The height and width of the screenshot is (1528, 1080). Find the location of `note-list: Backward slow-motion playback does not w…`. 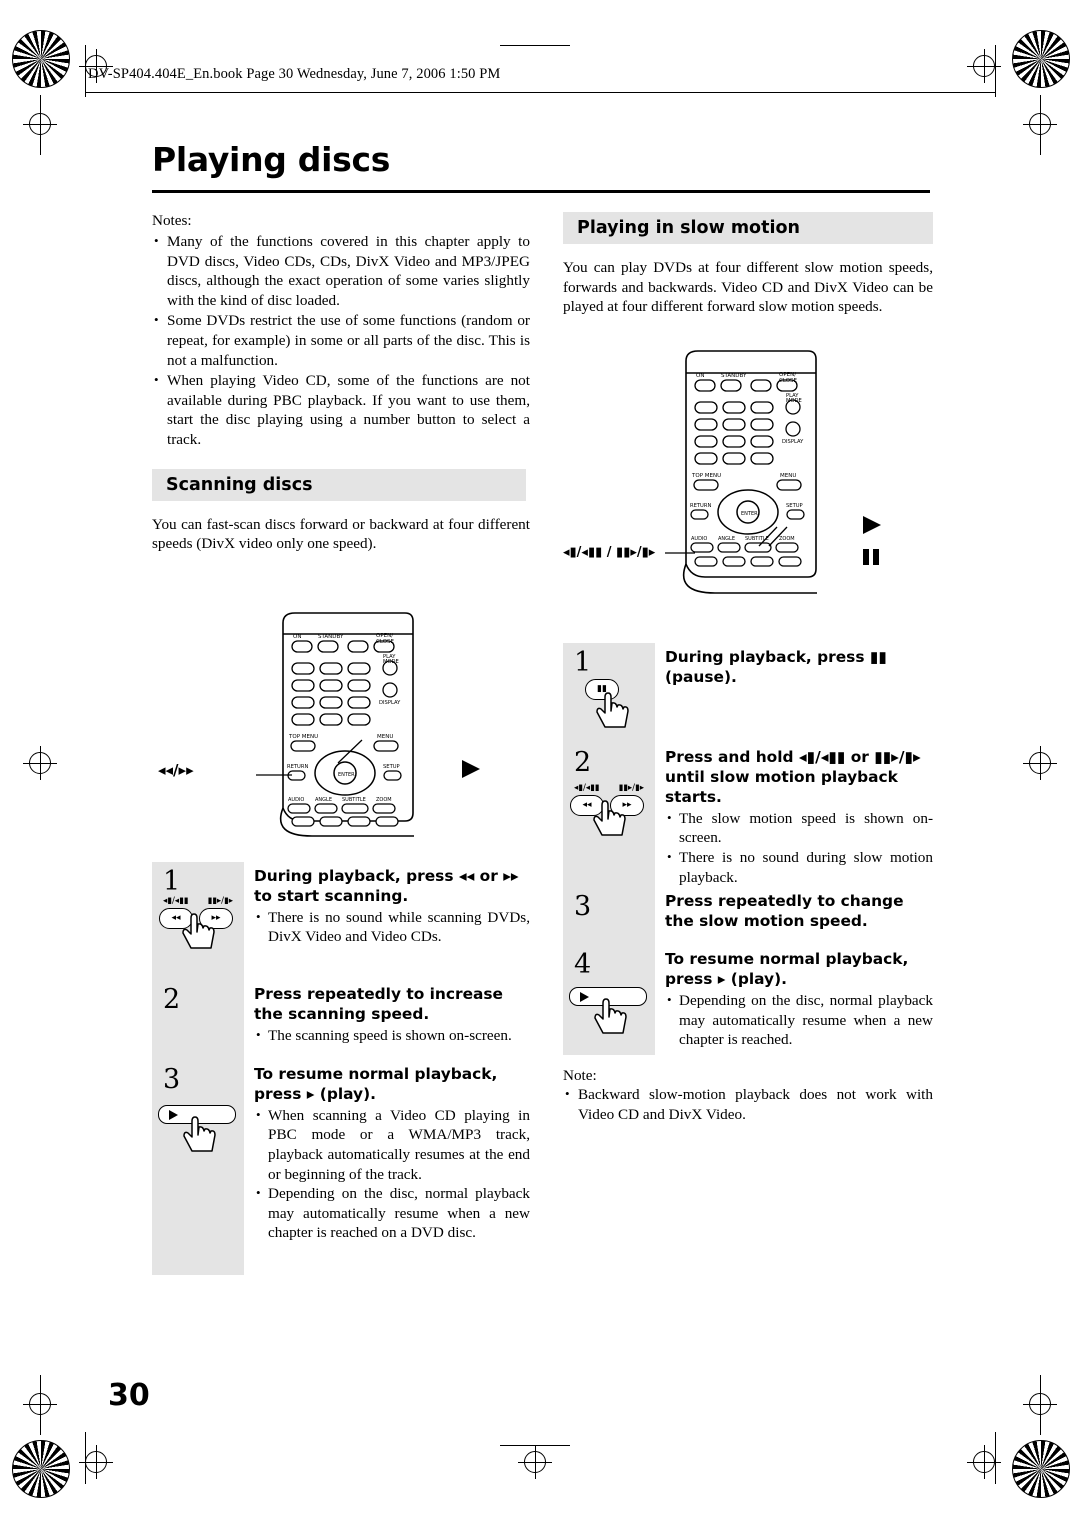

note-list: Backward slow-motion playback does not w… is located at coordinates (748, 1104).